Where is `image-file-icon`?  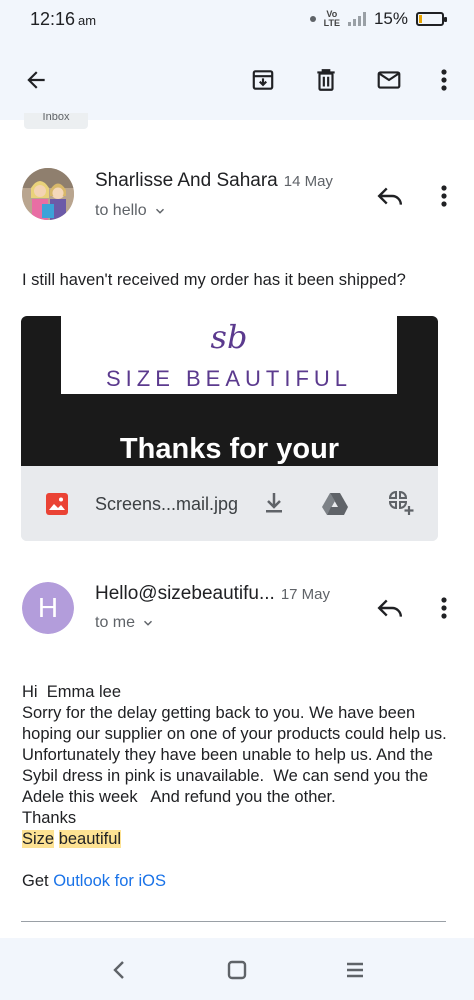
image-file-icon is located at coordinates (57, 506).